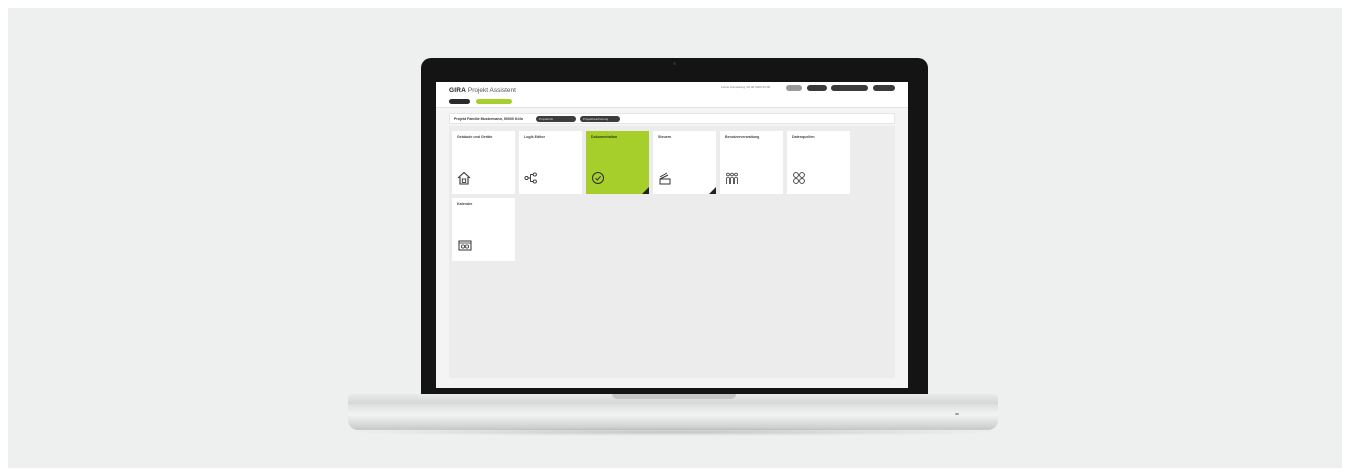 Image resolution: width=1350 pixels, height=475 pixels. I want to click on laptop-hinge, so click(674, 396).